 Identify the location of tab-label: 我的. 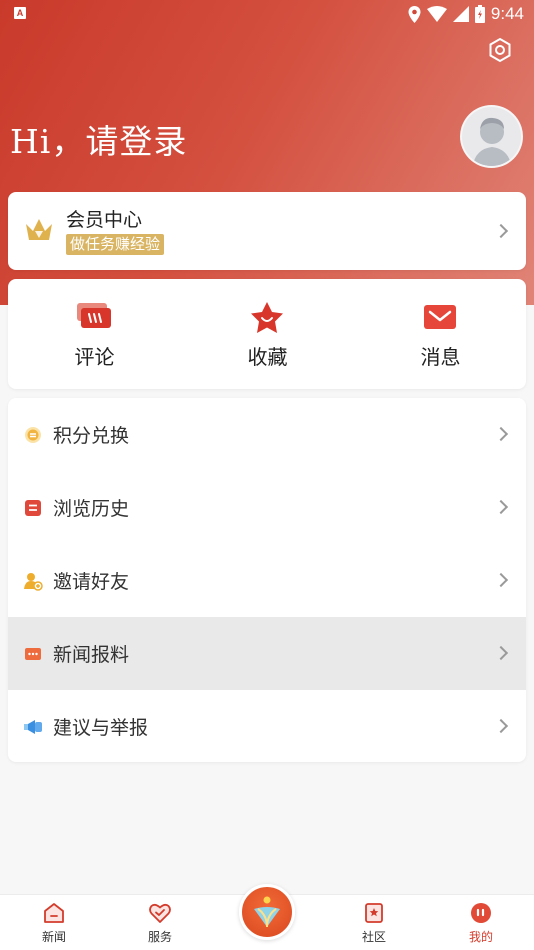
(480, 937).